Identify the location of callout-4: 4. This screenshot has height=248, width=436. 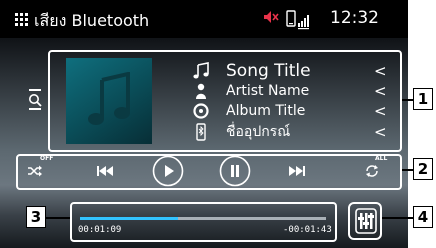
(423, 217).